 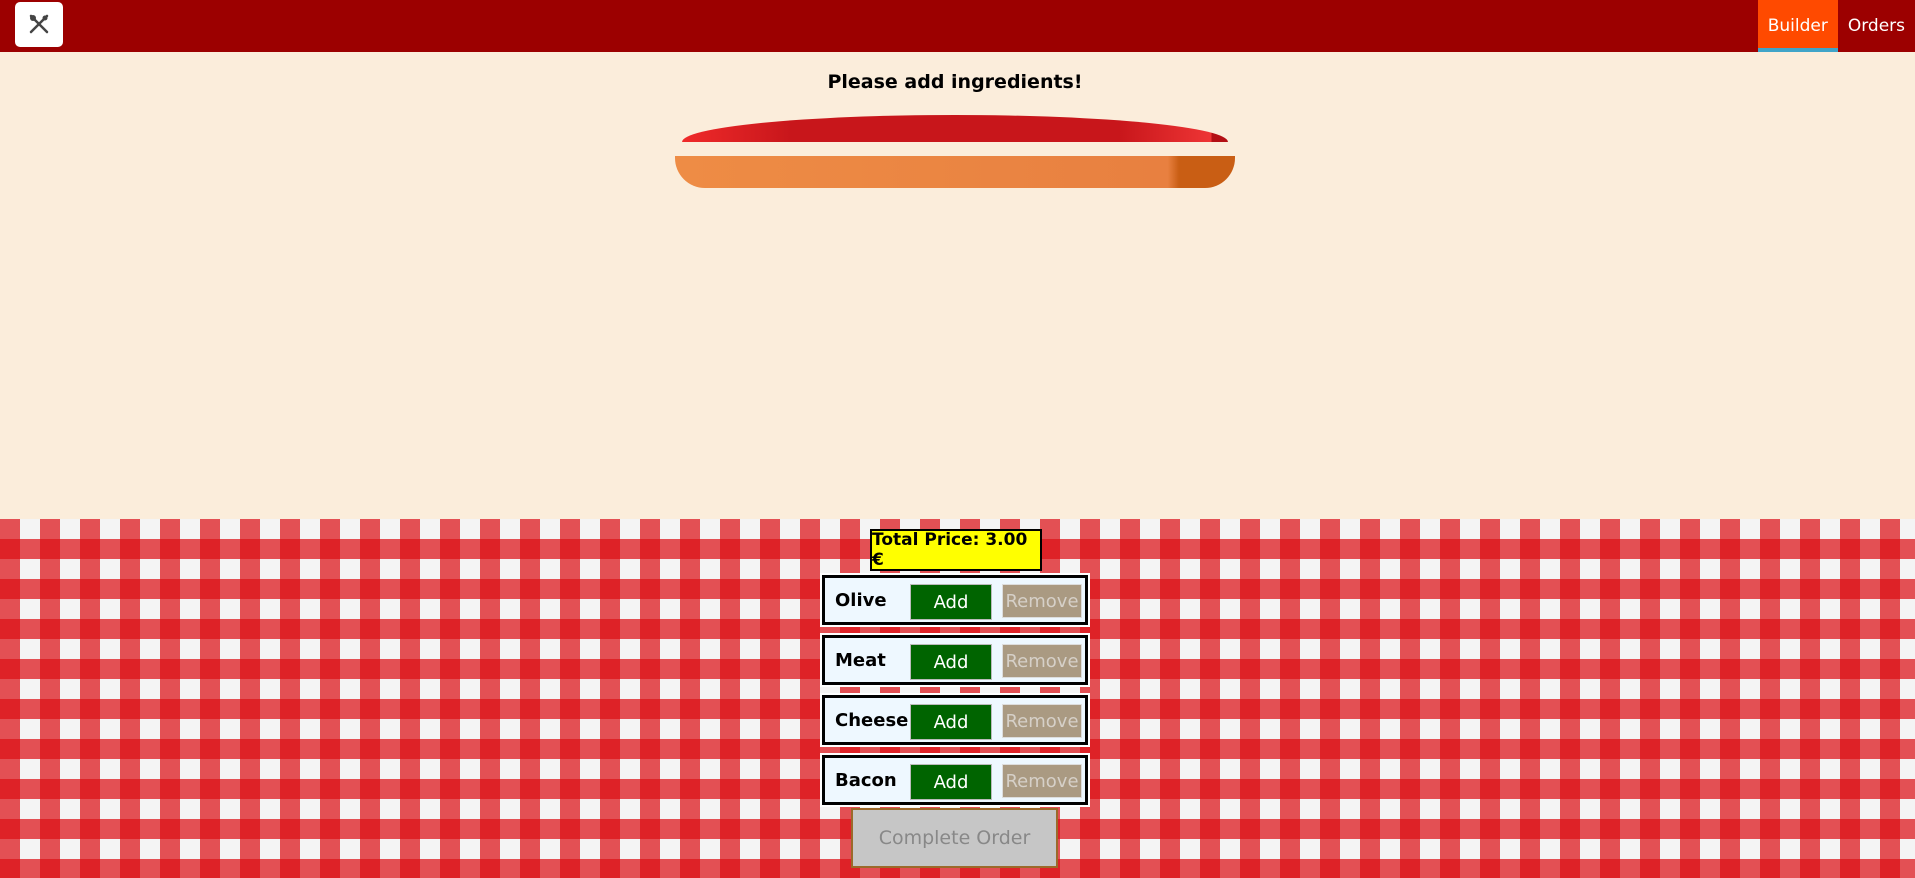 I want to click on add-bacon-button: Add, so click(x=951, y=782).